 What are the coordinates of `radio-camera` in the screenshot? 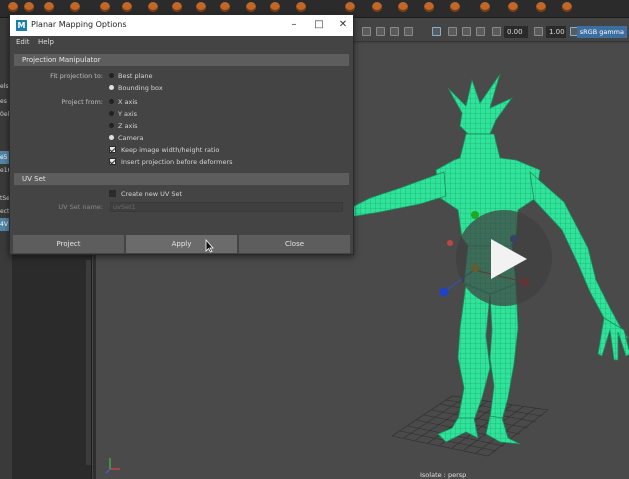 It's located at (111, 137).